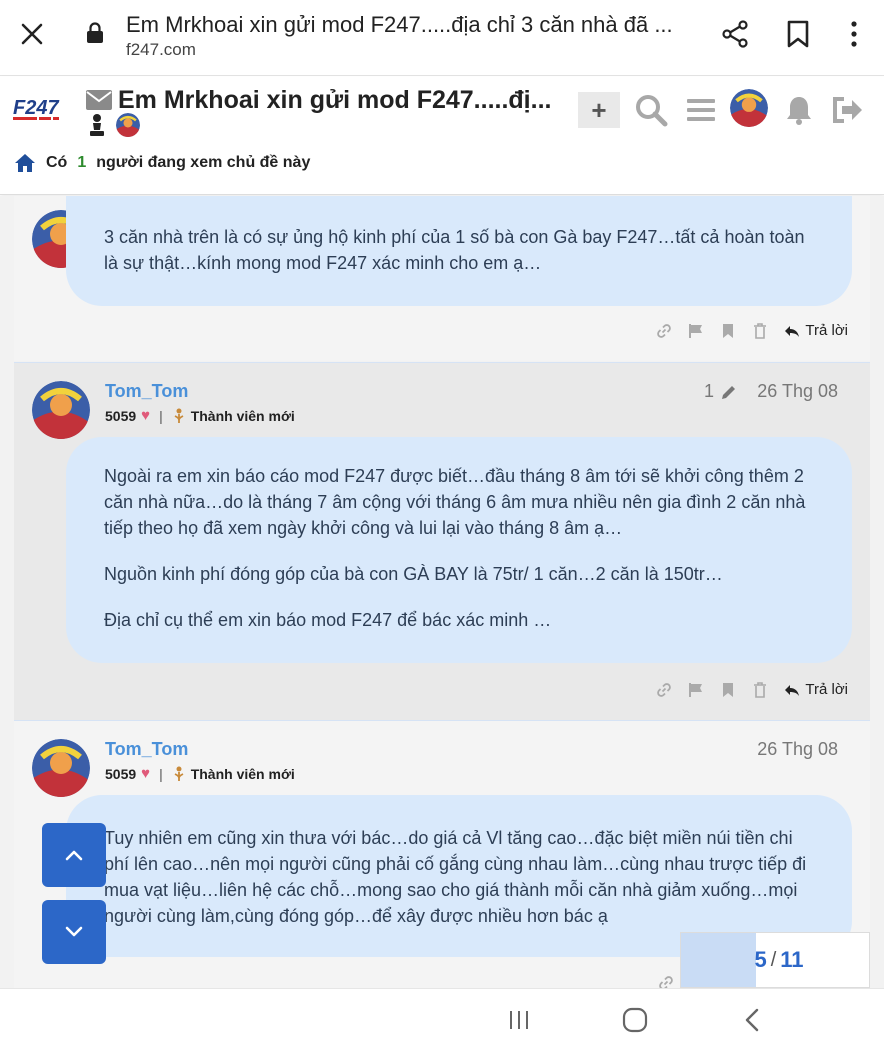 This screenshot has width=884, height=1052. What do you see at coordinates (99, 100) in the screenshot?
I see `envelope-icon` at bounding box center [99, 100].